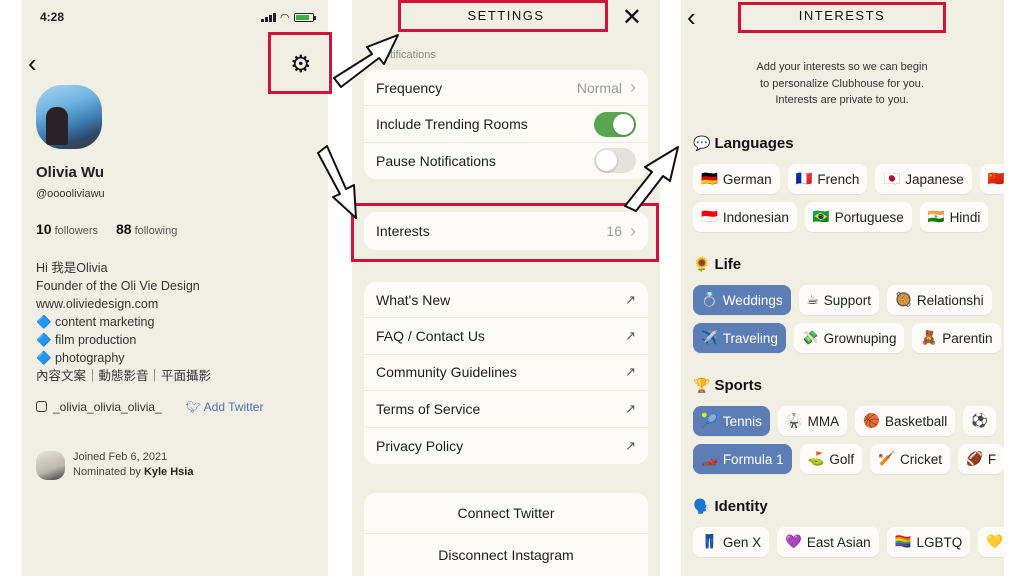 The image size is (1024, 576). What do you see at coordinates (366, 61) in the screenshot?
I see `arrow-to-settings` at bounding box center [366, 61].